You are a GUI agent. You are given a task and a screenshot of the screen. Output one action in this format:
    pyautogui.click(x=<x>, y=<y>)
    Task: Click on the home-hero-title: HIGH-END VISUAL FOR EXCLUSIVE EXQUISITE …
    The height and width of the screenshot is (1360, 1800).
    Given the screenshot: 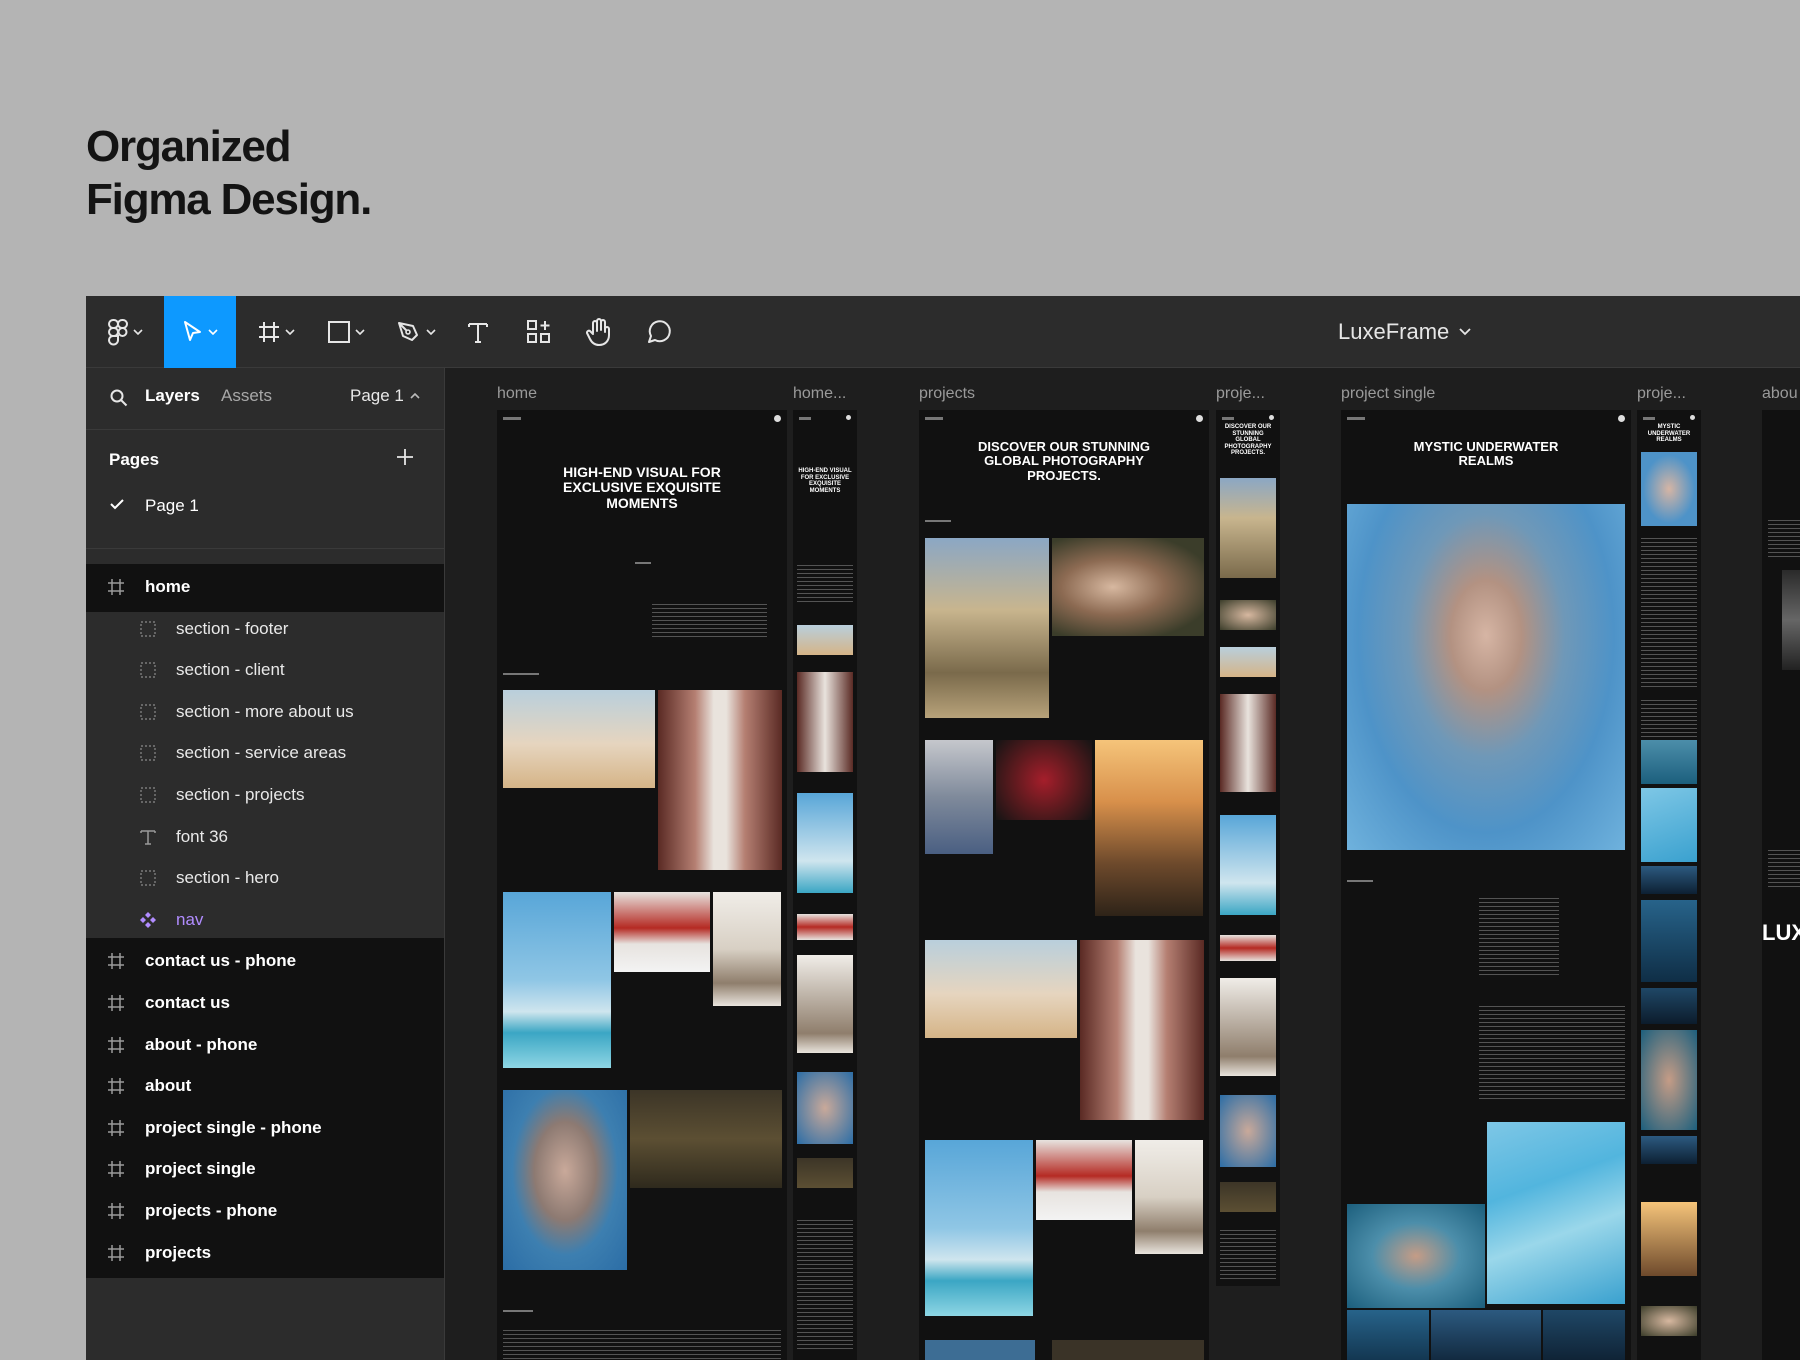 What is the action you would take?
    pyautogui.click(x=642, y=487)
    